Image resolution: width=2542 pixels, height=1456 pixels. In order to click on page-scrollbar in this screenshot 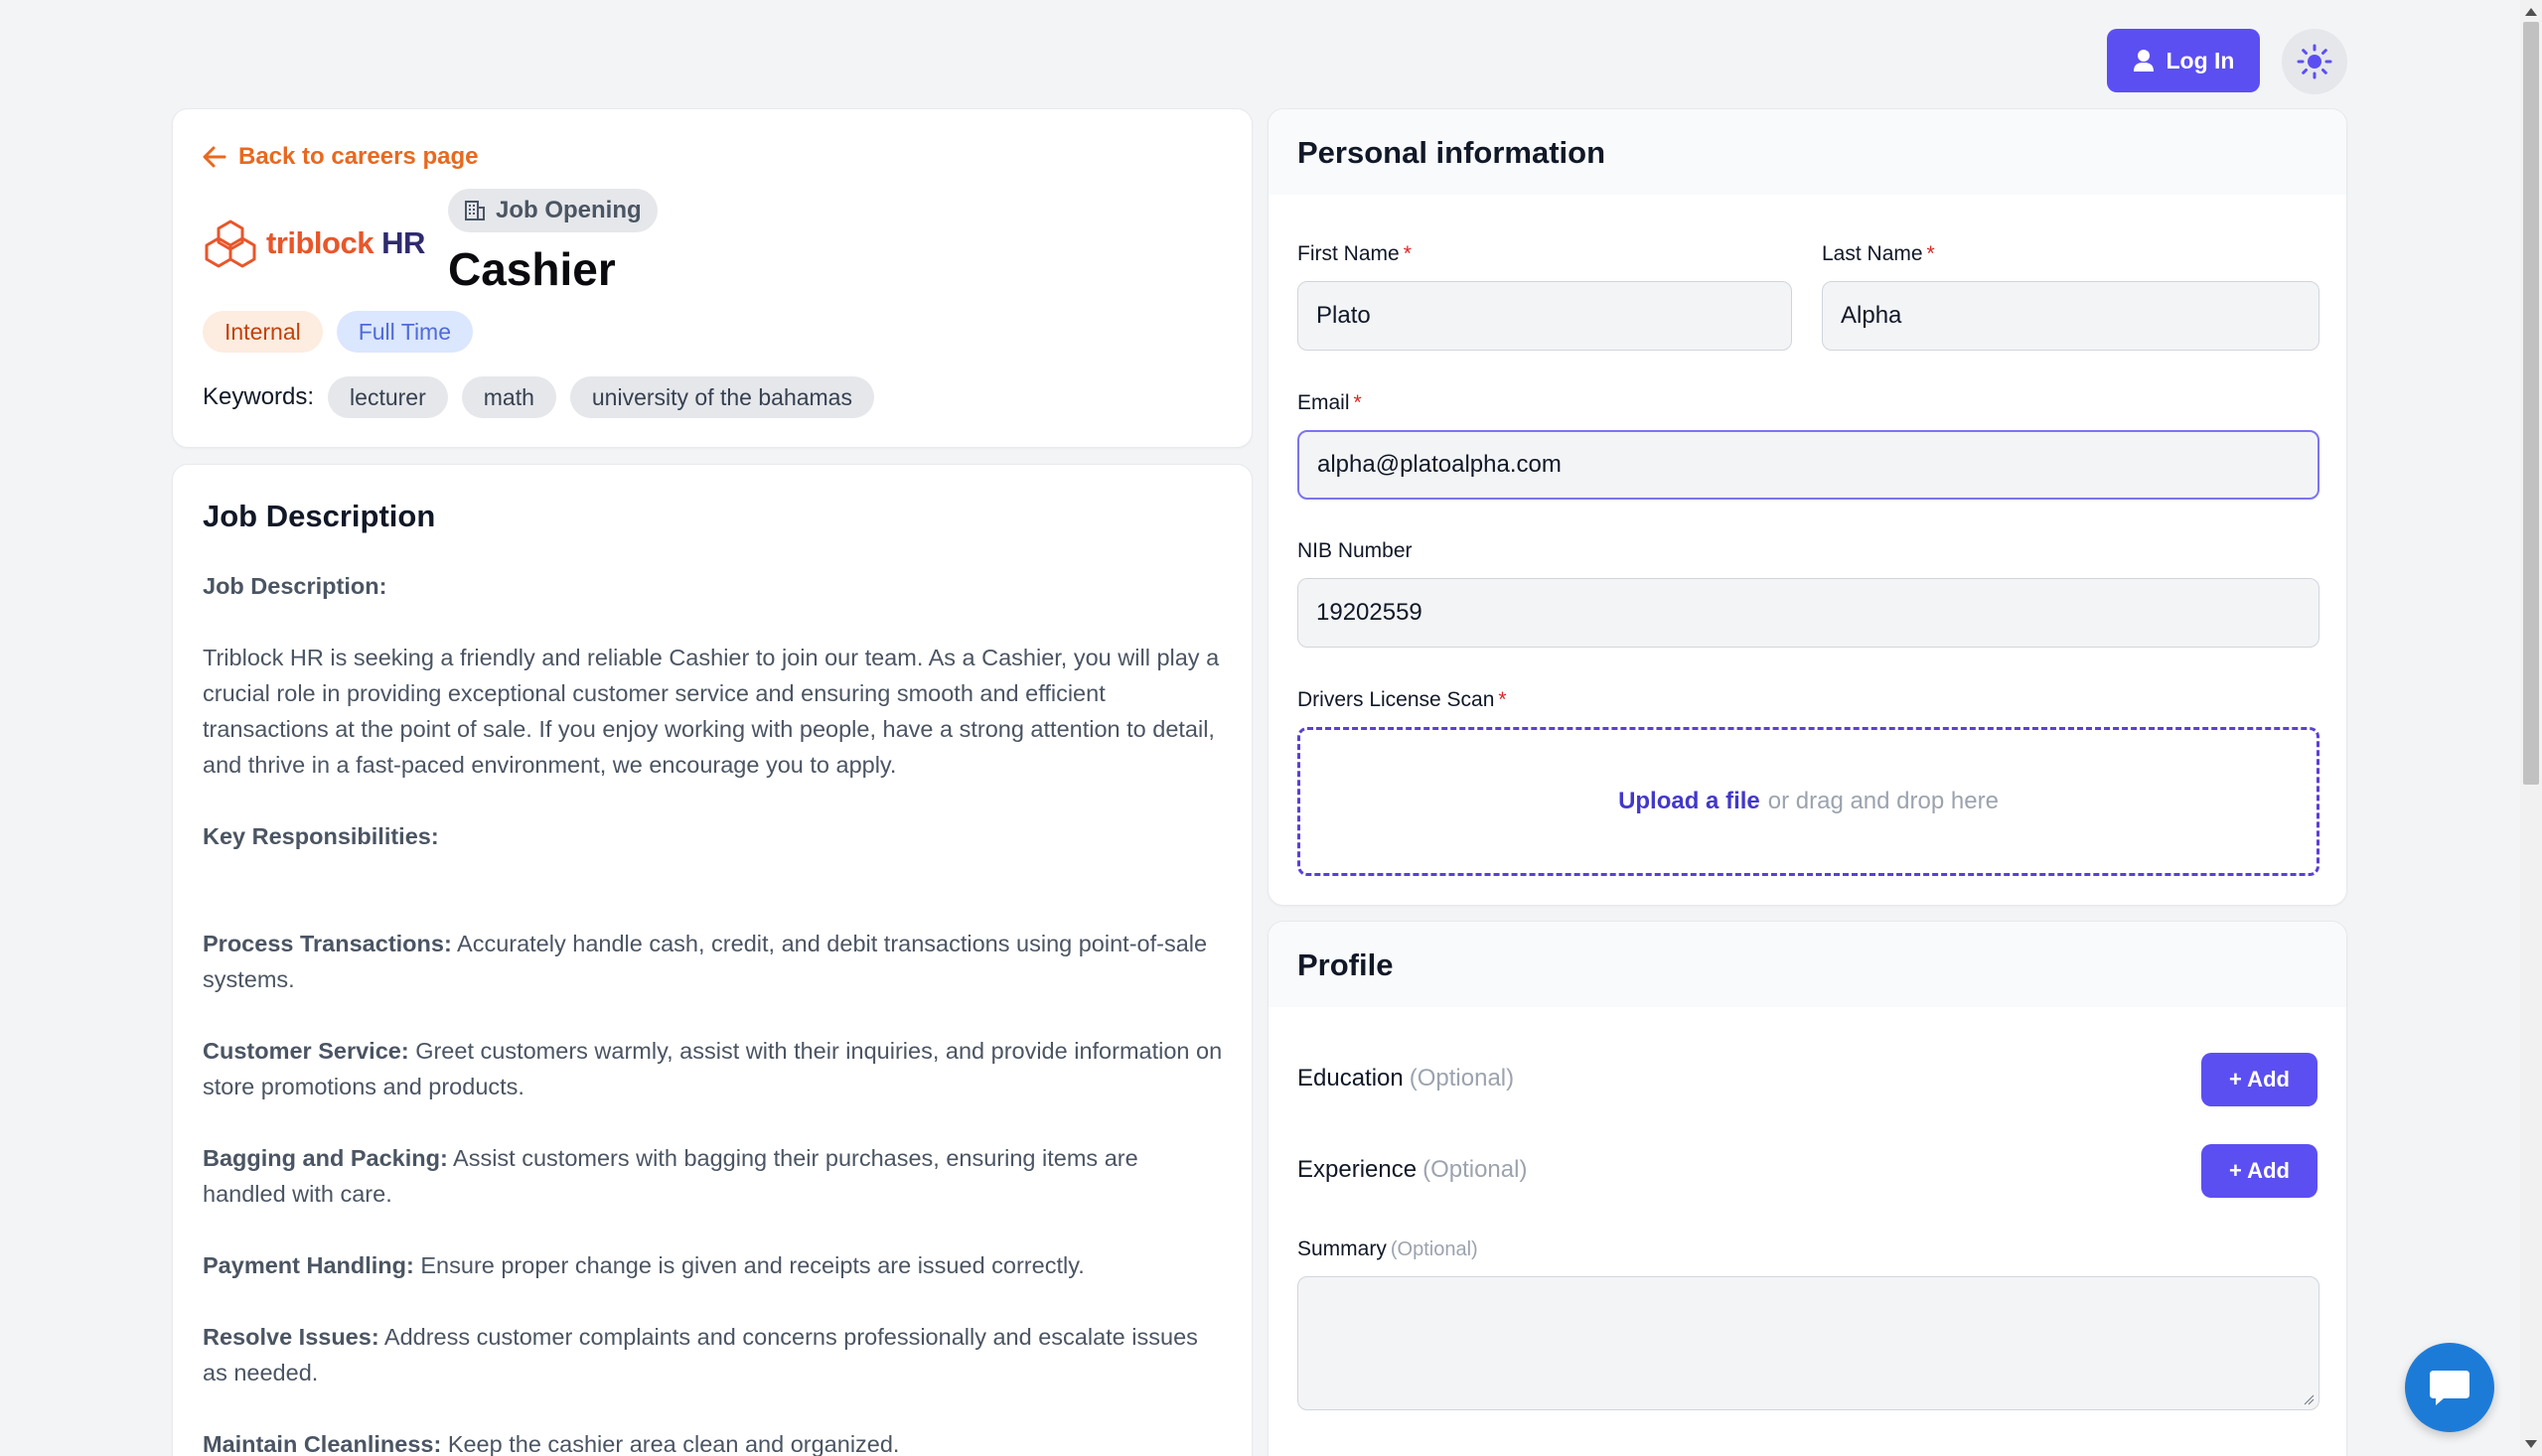, I will do `click(2531, 728)`.